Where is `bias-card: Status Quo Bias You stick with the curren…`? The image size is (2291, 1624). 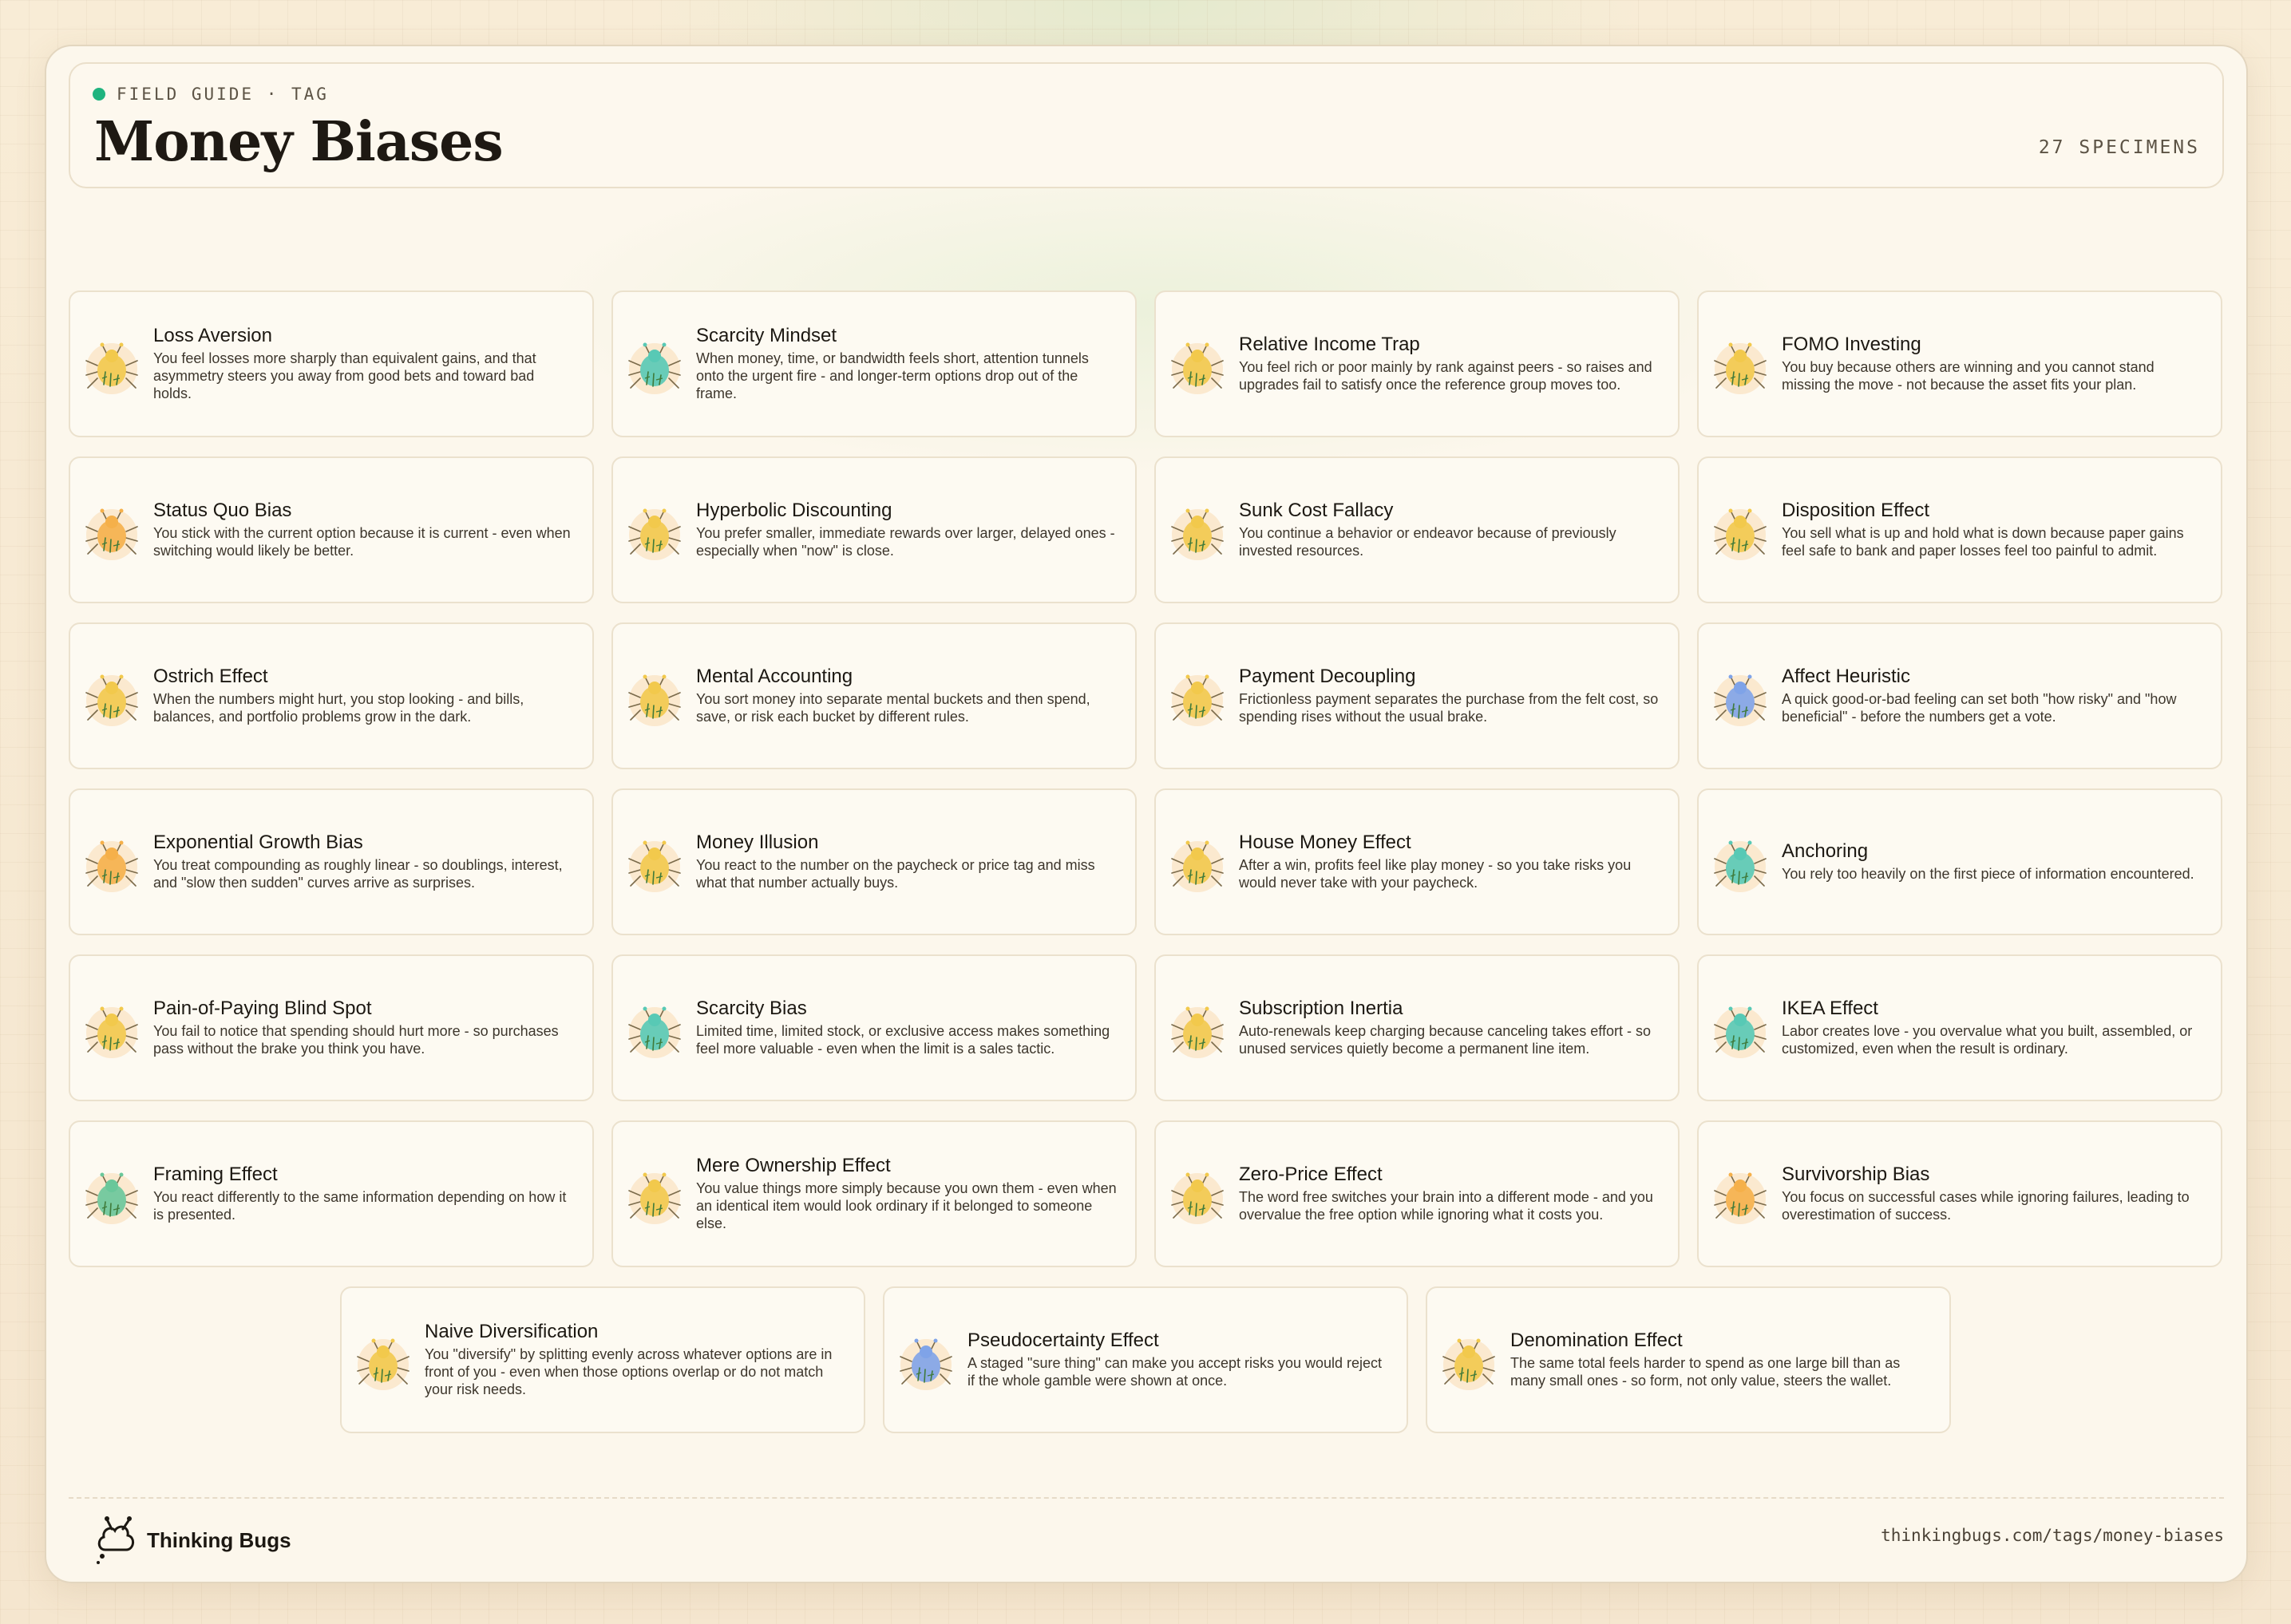
bias-card: Status Quo Bias You stick with the curren… is located at coordinates (331, 530).